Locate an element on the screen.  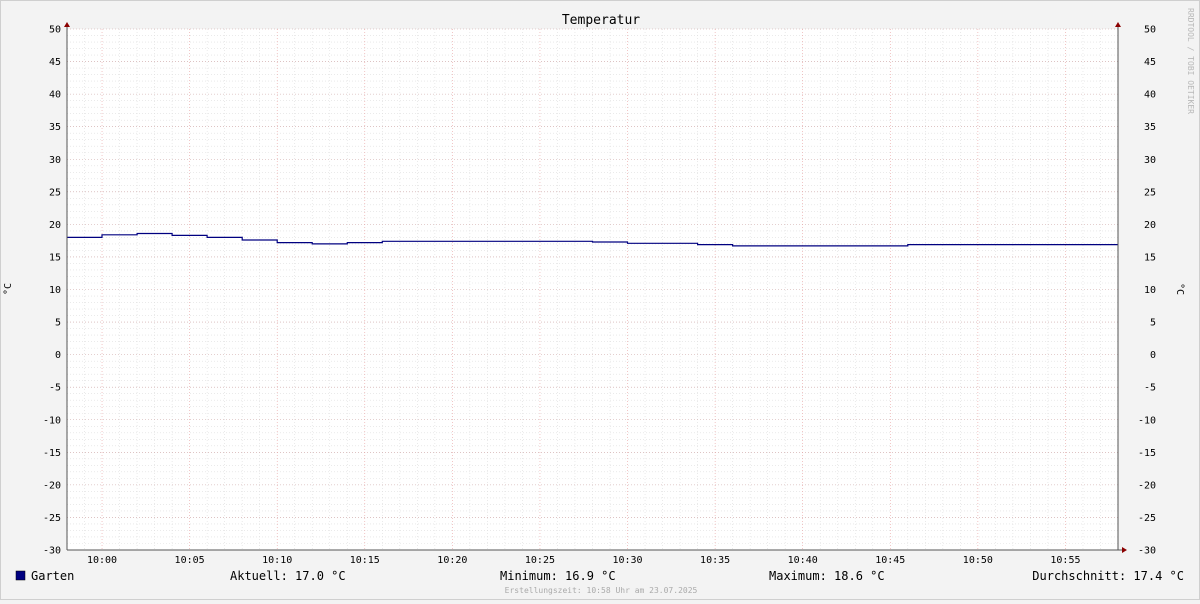
y-tick-label-right: -10 is located at coordinates (1147, 420).